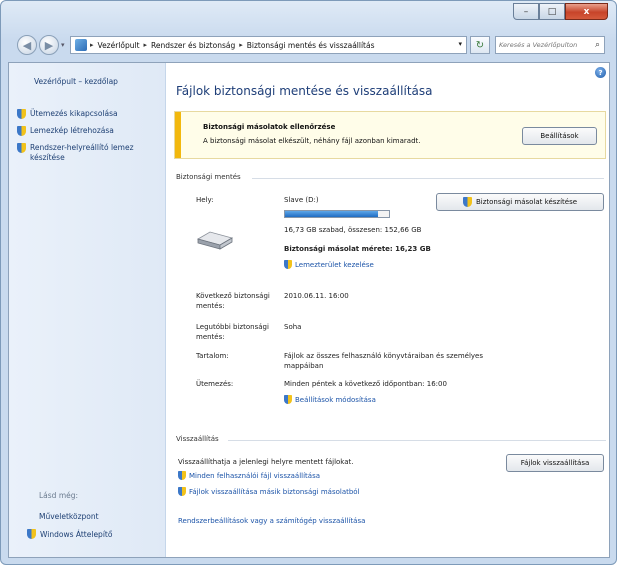 This screenshot has height=565, width=617. I want to click on drive-usage-fill, so click(331, 214).